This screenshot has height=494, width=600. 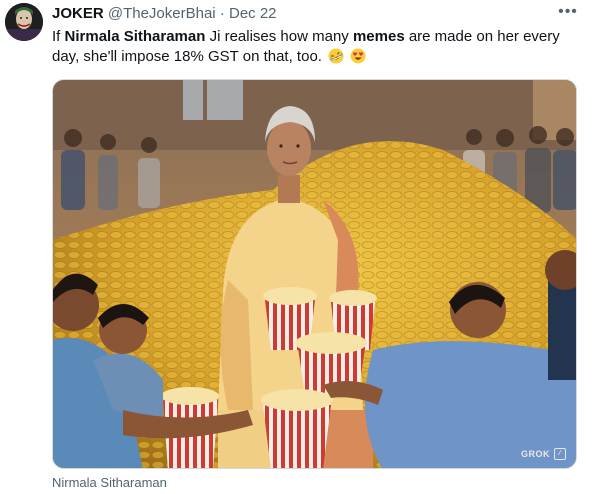 I want to click on mention-nirmala: Nirmala Sitharaman, so click(x=135, y=36).